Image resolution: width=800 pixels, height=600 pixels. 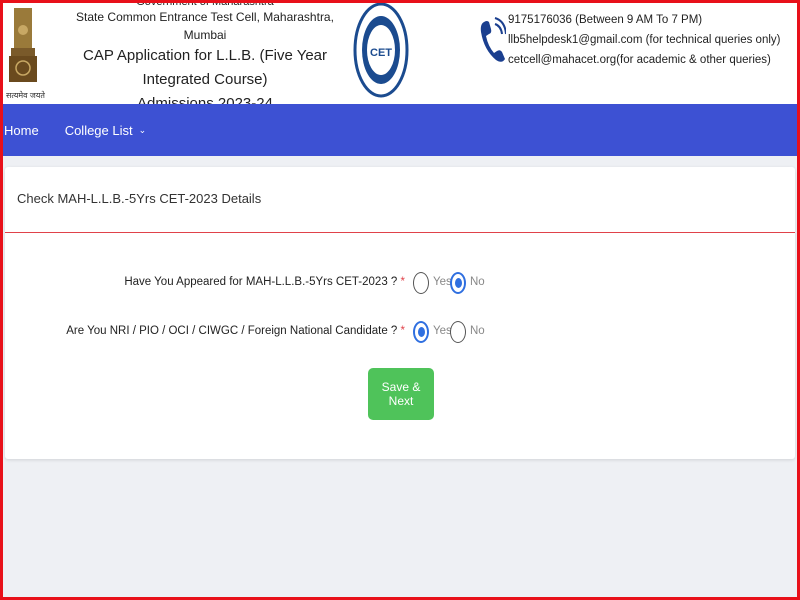 What do you see at coordinates (142, 129) in the screenshot?
I see `chevron-down-icon: ⌄` at bounding box center [142, 129].